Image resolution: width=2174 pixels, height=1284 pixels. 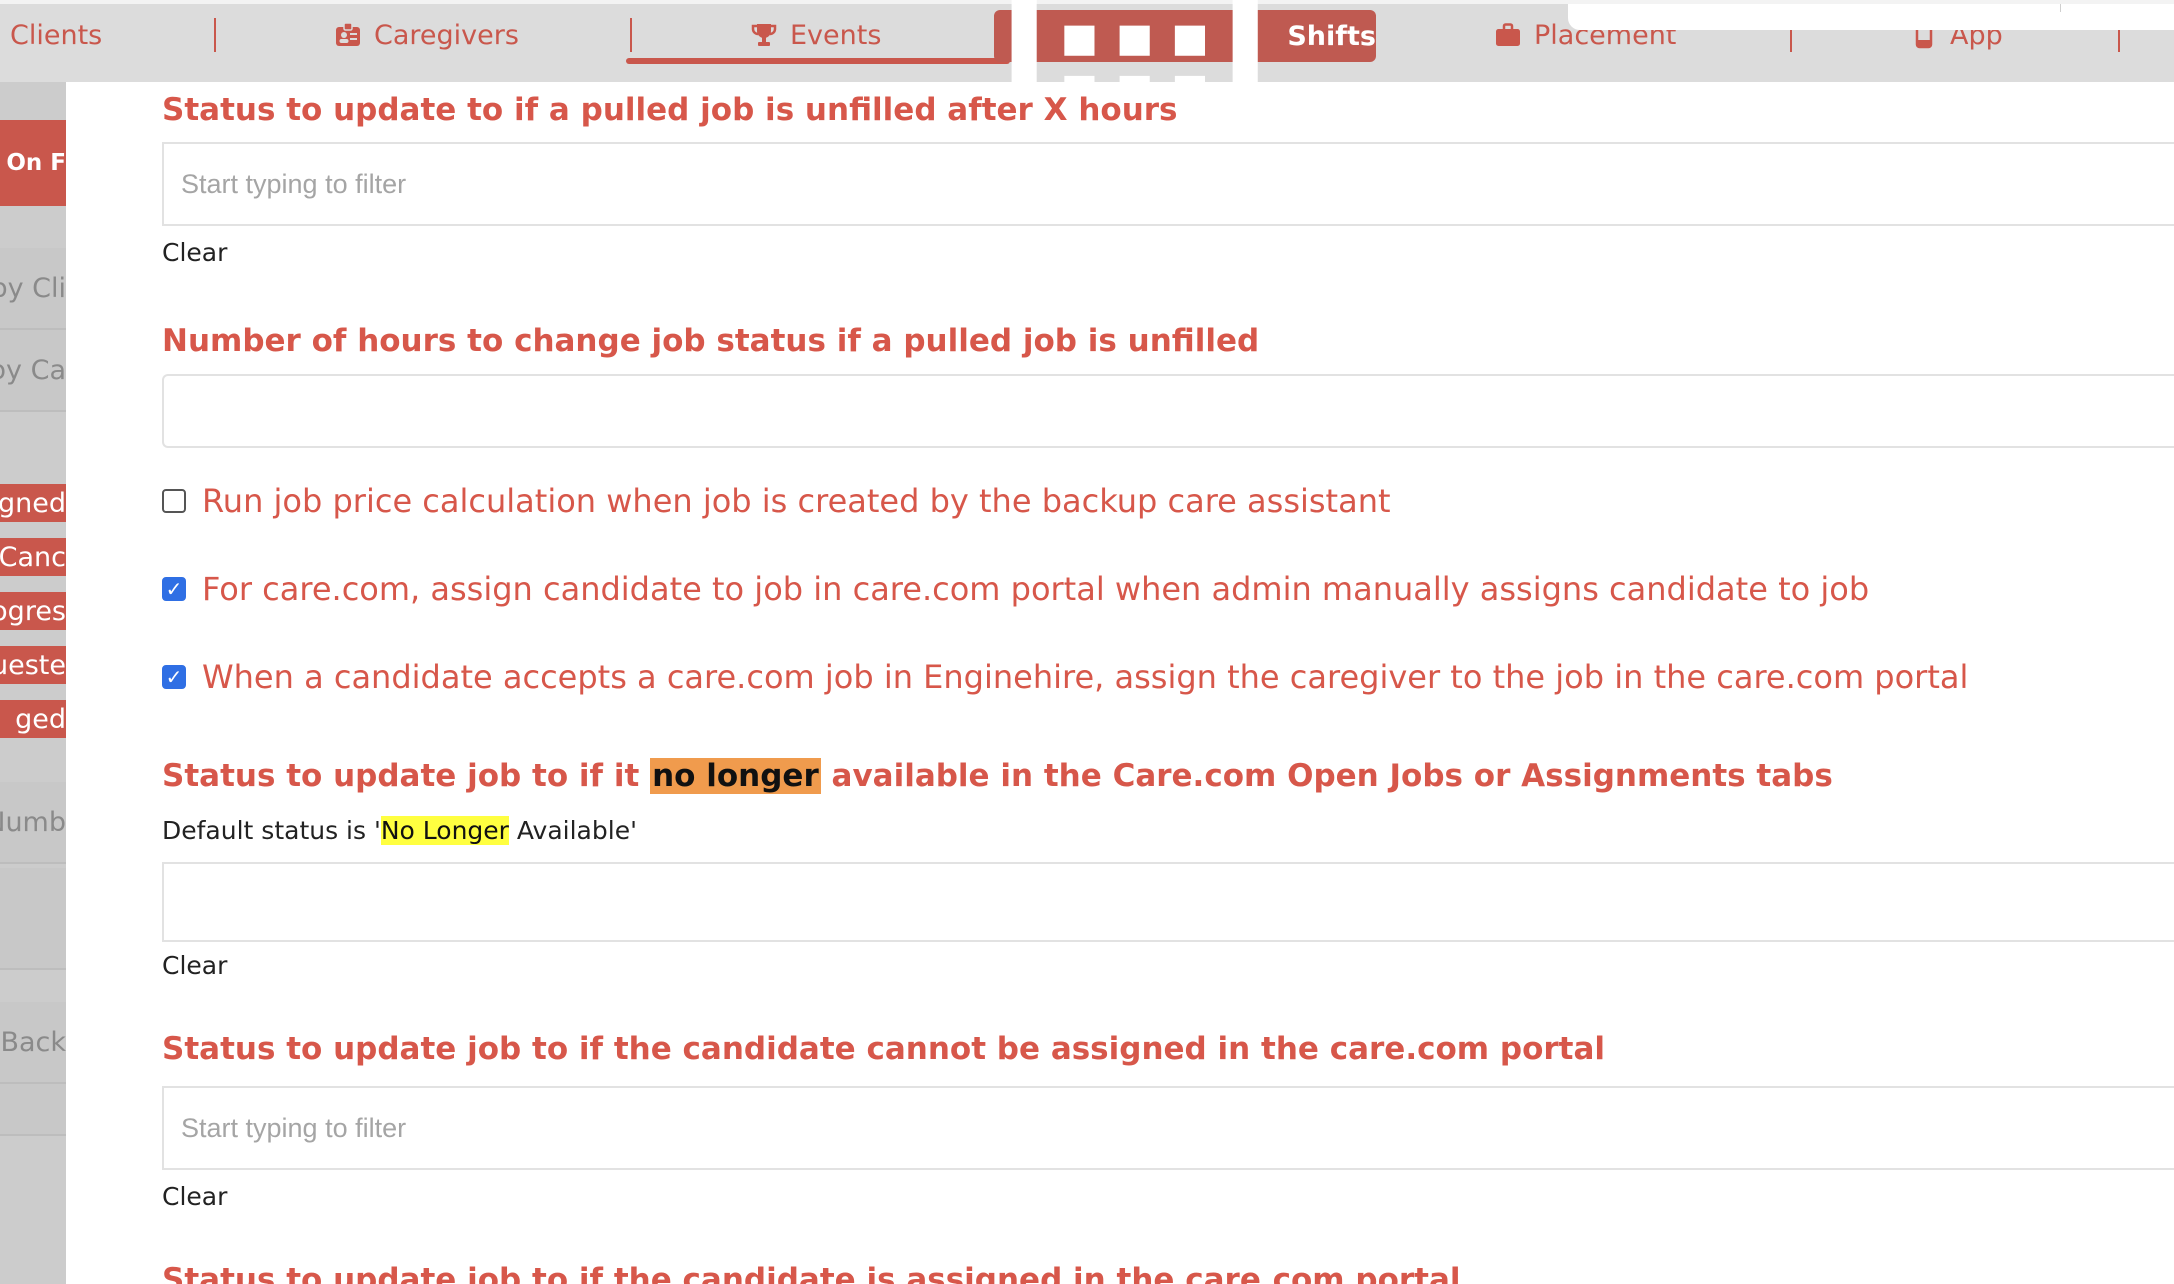 I want to click on hours-input, so click(x=1168, y=411).